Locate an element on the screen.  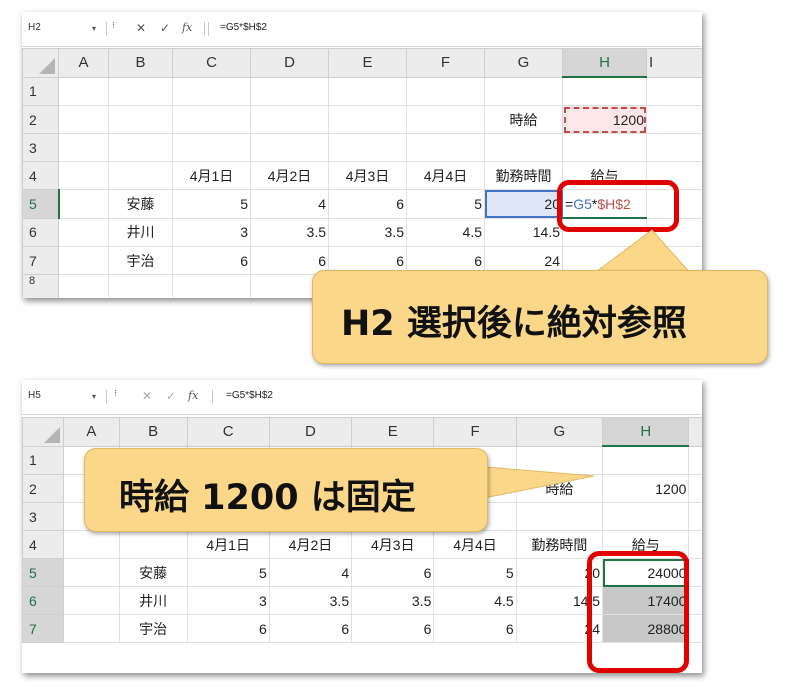
row-header-selected: 6 is located at coordinates (43, 600).